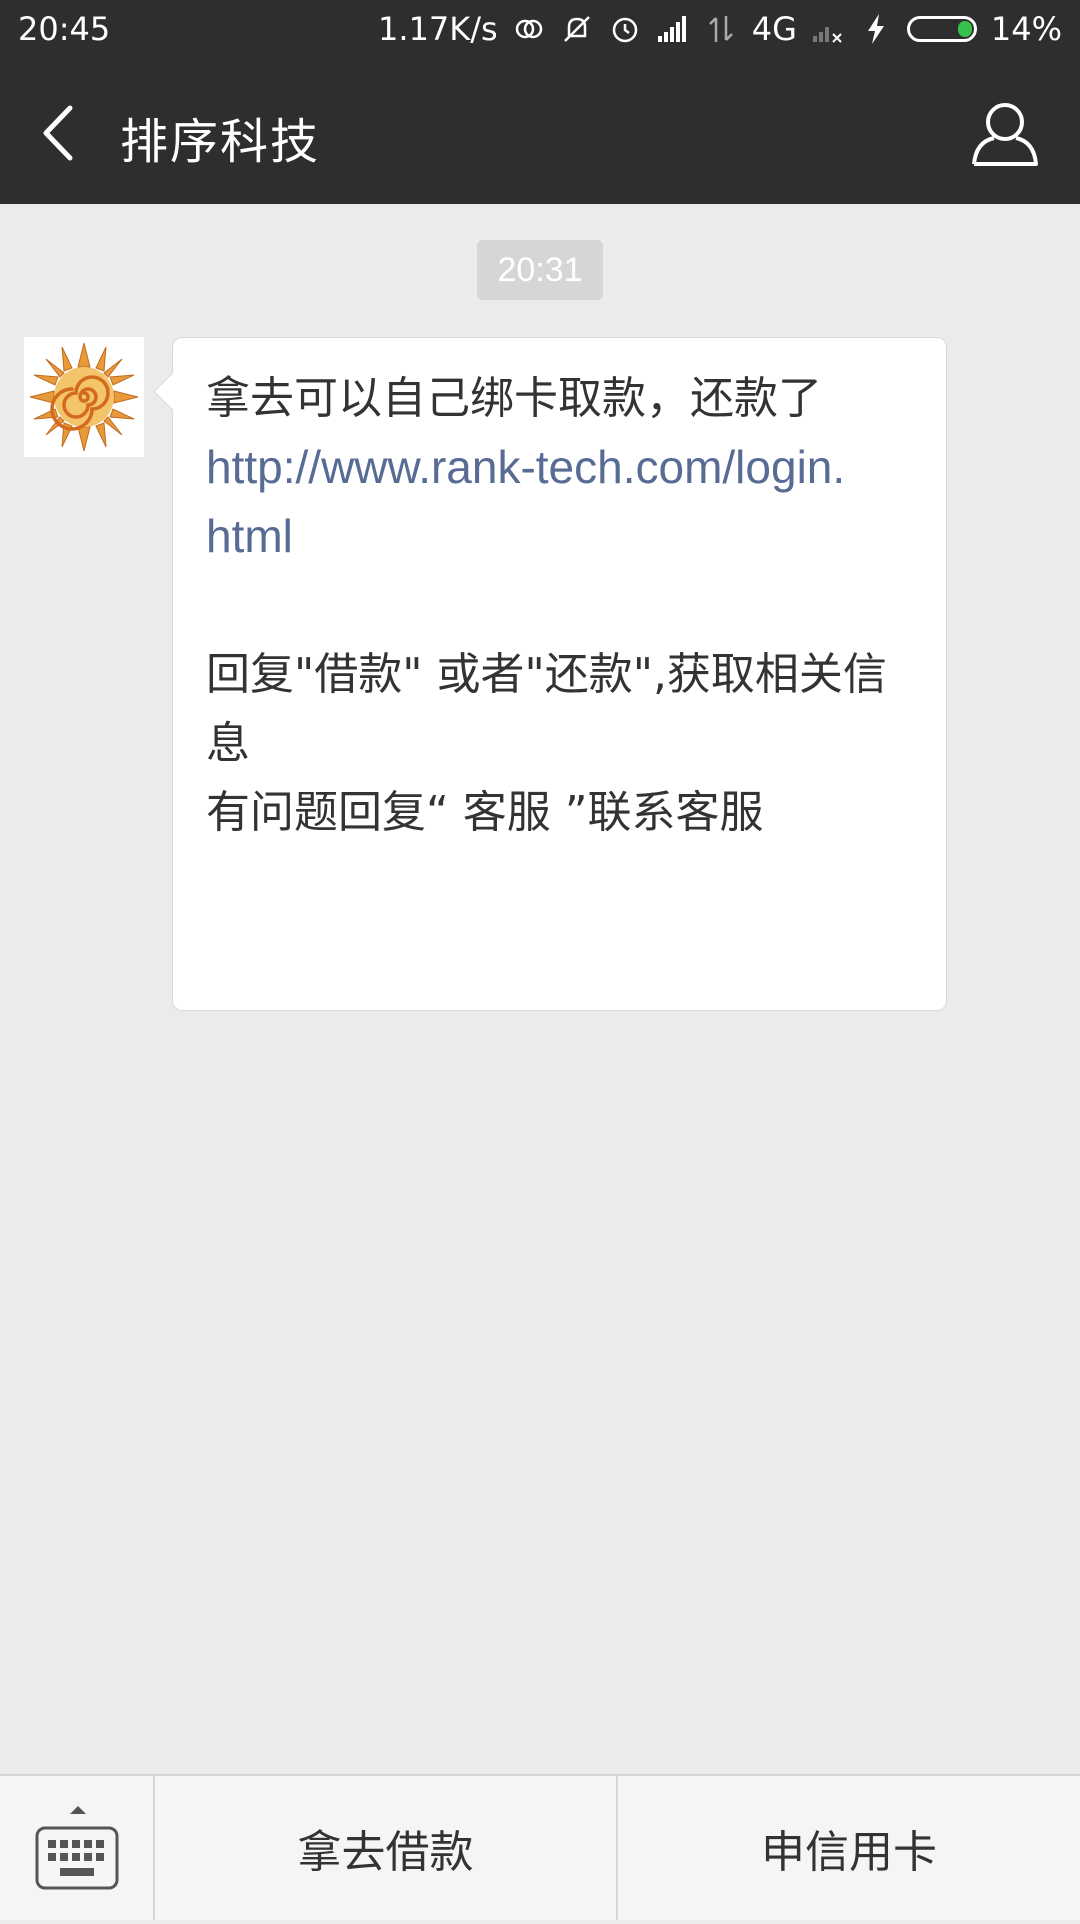 Image resolution: width=1080 pixels, height=1924 pixels. What do you see at coordinates (514, 398) in the screenshot?
I see `message-text-line: 拿去可以自己绑卡取款，还款了` at bounding box center [514, 398].